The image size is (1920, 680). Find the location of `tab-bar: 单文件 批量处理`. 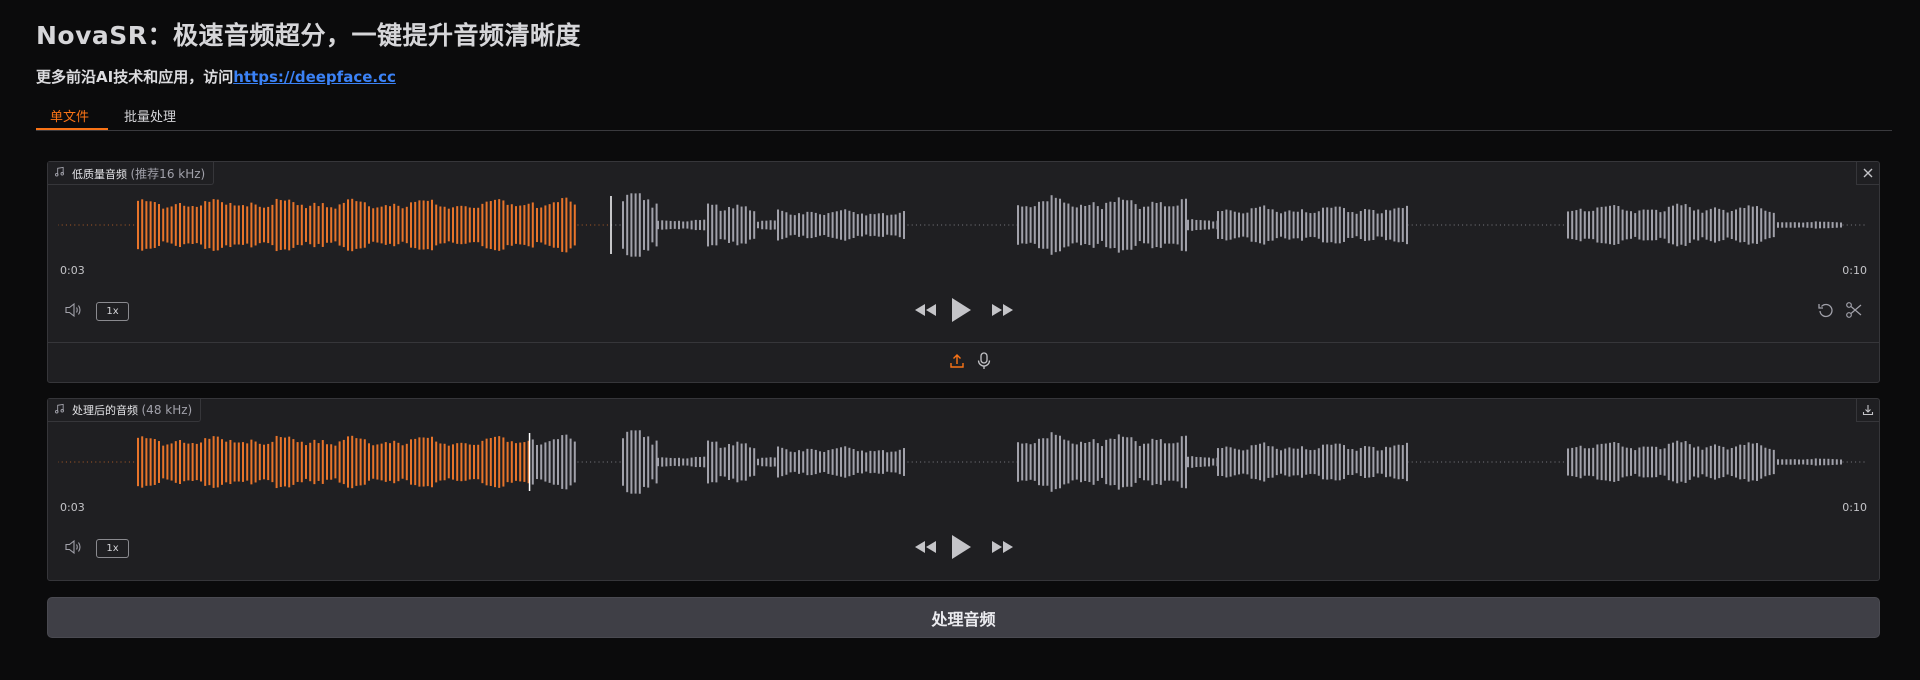

tab-bar: 单文件 批量处理 is located at coordinates (964, 115).